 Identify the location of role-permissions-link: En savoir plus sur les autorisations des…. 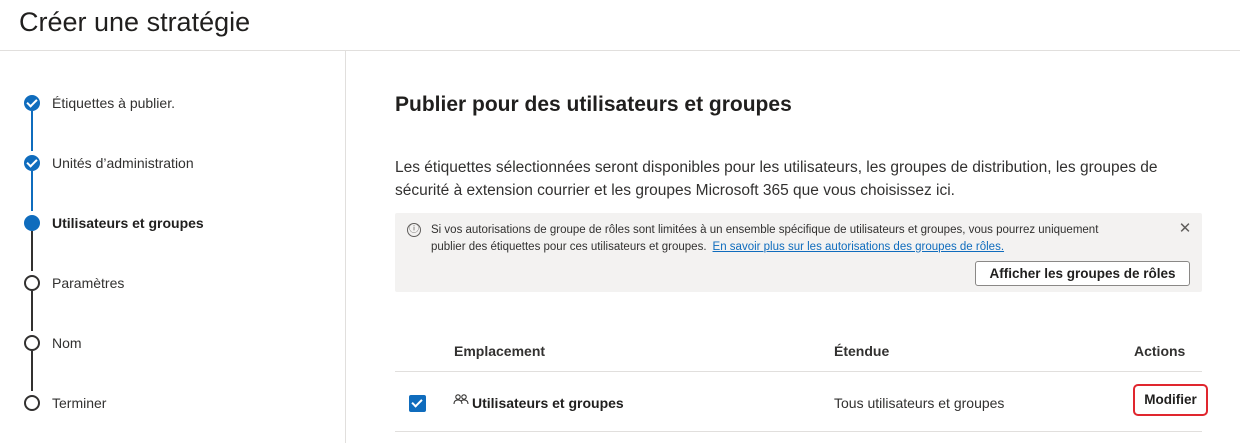
(859, 247).